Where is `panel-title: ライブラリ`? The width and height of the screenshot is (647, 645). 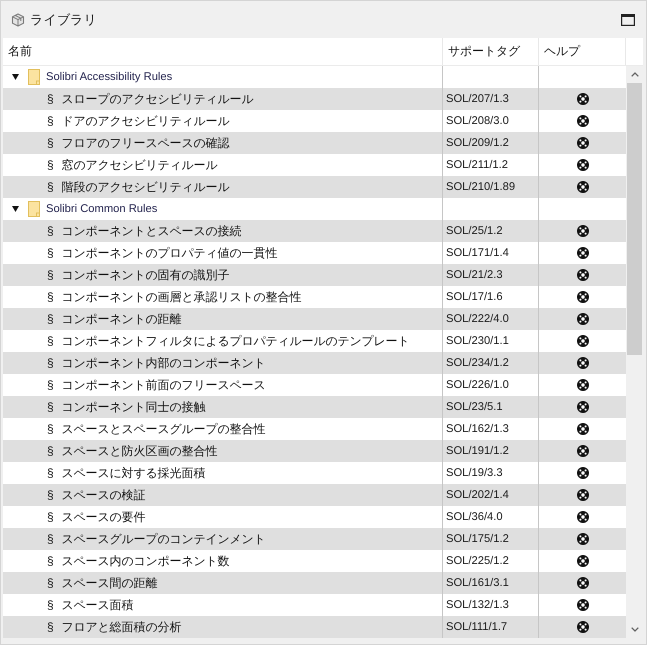
panel-title: ライブラリ is located at coordinates (63, 20).